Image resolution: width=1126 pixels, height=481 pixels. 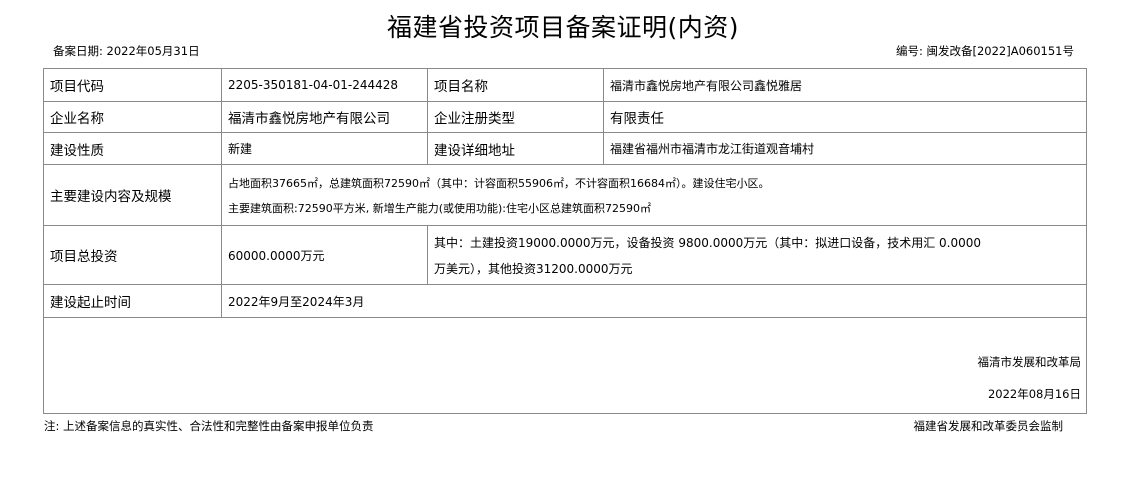 I want to click on label-address: 建设详细地址, so click(x=515, y=148).